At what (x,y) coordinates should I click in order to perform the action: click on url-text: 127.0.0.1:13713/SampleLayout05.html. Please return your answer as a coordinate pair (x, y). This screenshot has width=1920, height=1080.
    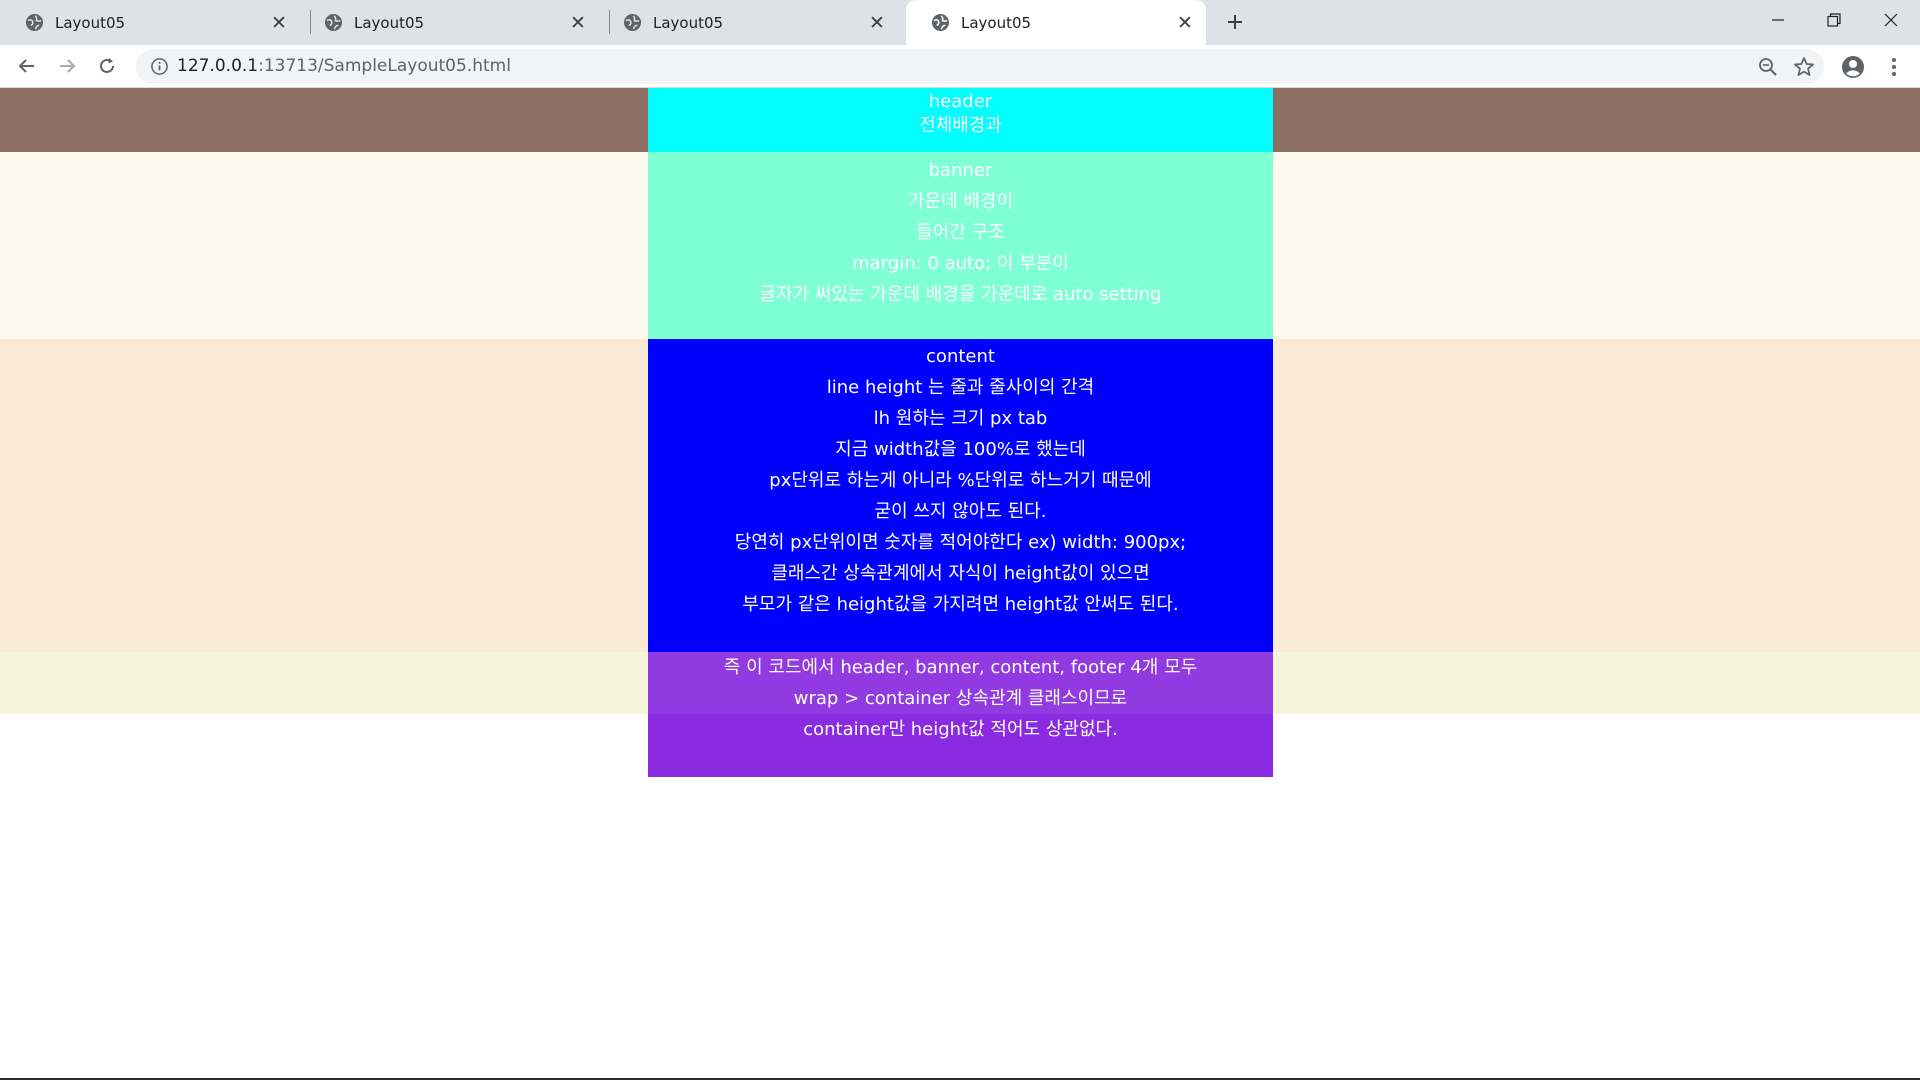
    Looking at the image, I should click on (344, 66).